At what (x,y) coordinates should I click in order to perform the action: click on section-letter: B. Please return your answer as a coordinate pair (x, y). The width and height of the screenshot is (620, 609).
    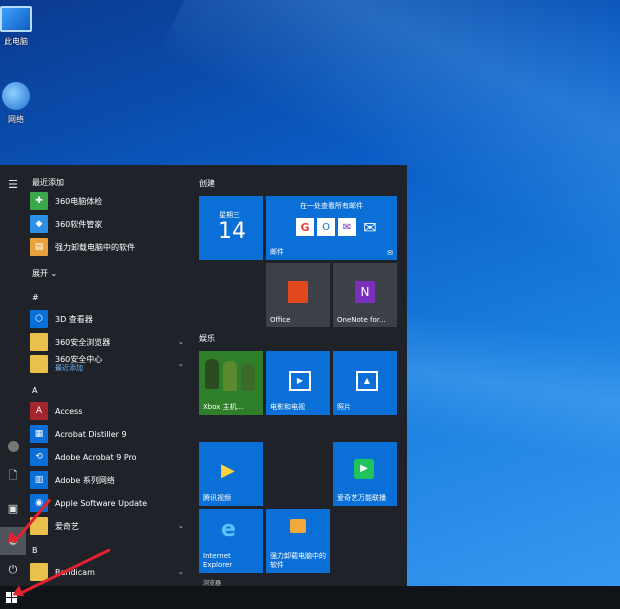
    Looking at the image, I should click on (35, 550).